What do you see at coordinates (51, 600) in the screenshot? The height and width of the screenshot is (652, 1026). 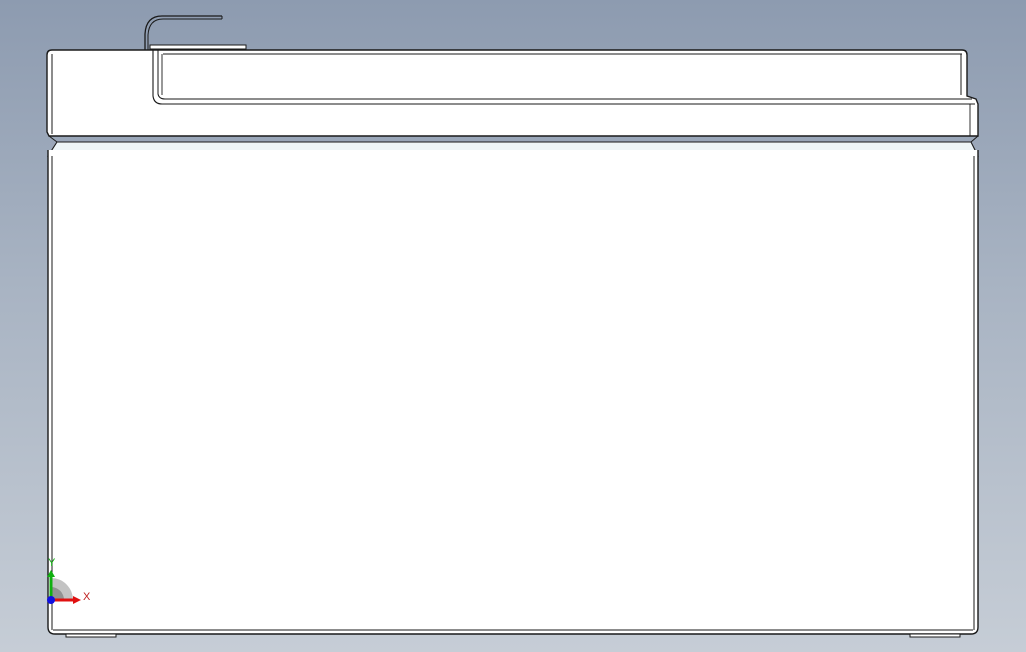 I see `z-axis-dot` at bounding box center [51, 600].